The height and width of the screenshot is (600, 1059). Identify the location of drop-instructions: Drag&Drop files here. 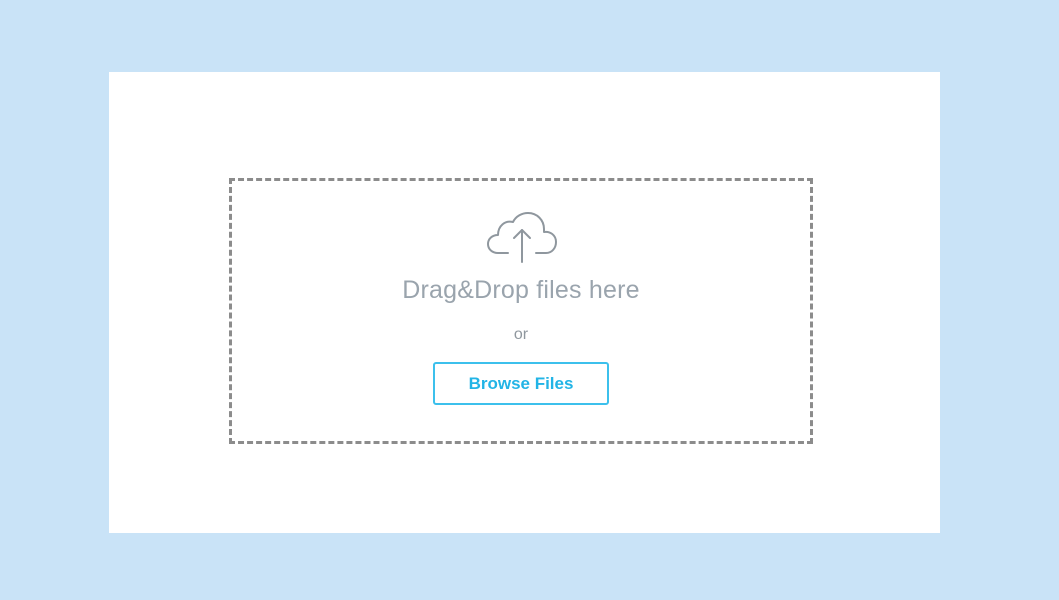
(521, 290).